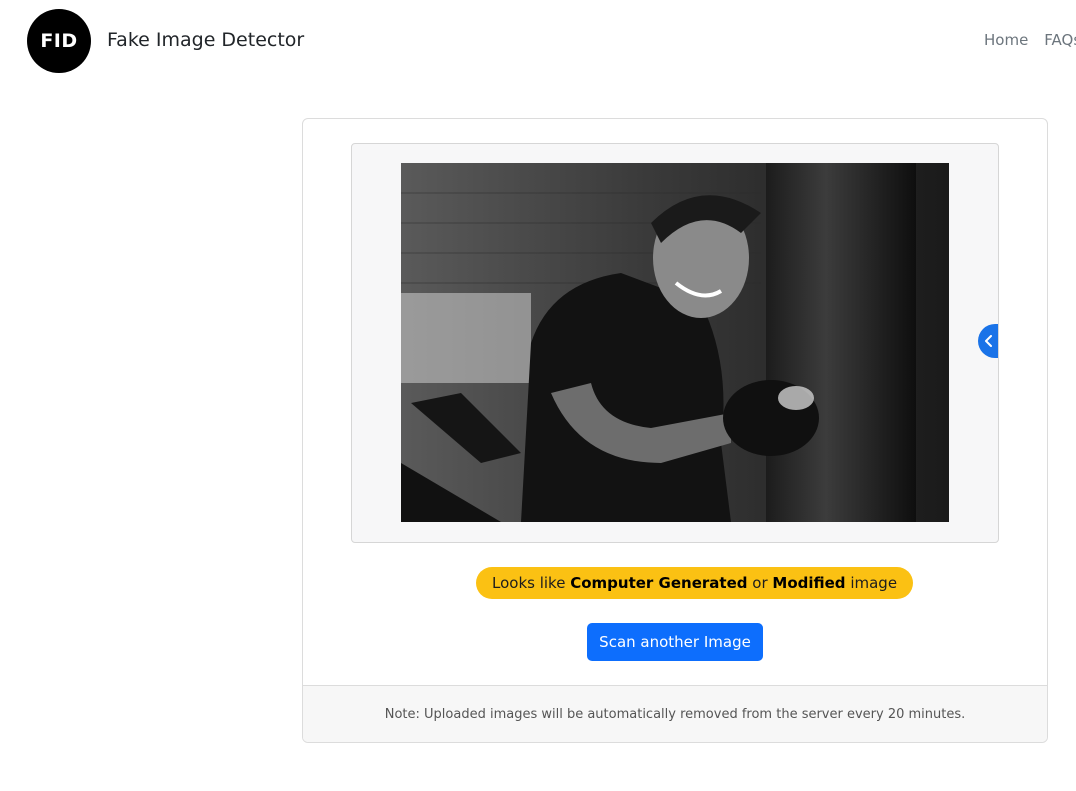 This screenshot has width=1076, height=791. Describe the element at coordinates (760, 583) in the screenshot. I see `verdict-middle: or` at that location.